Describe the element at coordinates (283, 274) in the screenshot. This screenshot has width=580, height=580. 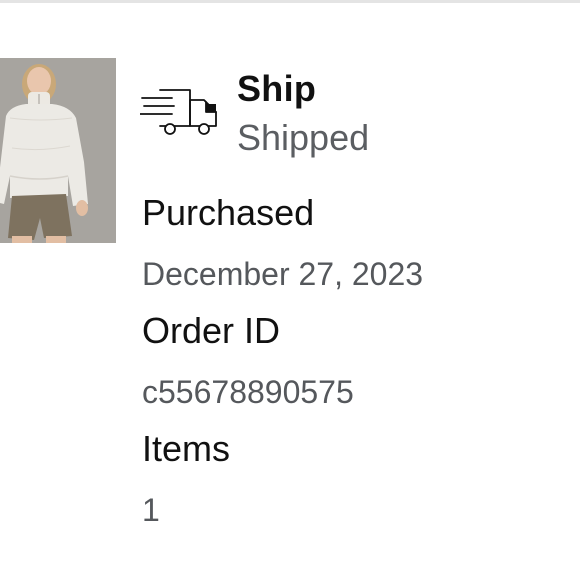
I see `purchased-date: December 27, 2023` at that location.